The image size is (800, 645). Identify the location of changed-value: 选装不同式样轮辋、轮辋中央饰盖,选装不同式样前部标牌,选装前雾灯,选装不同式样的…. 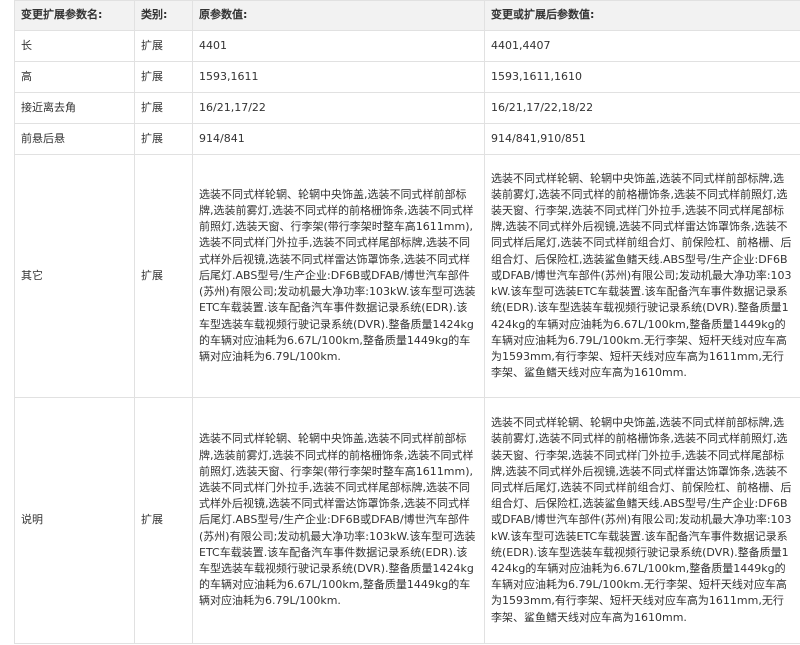
(642, 276).